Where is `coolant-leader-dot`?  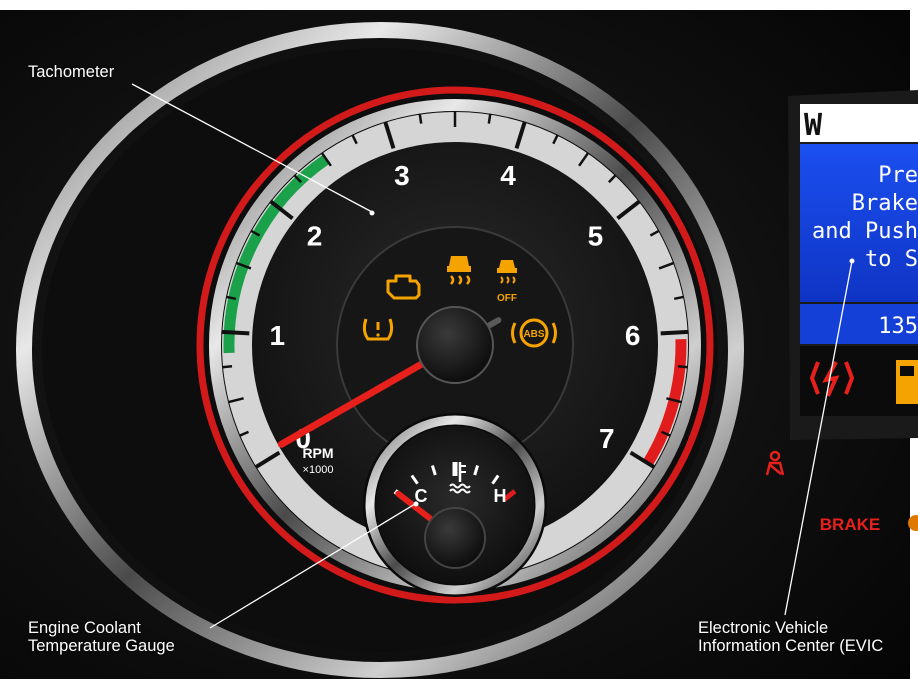 coolant-leader-dot is located at coordinates (416, 504).